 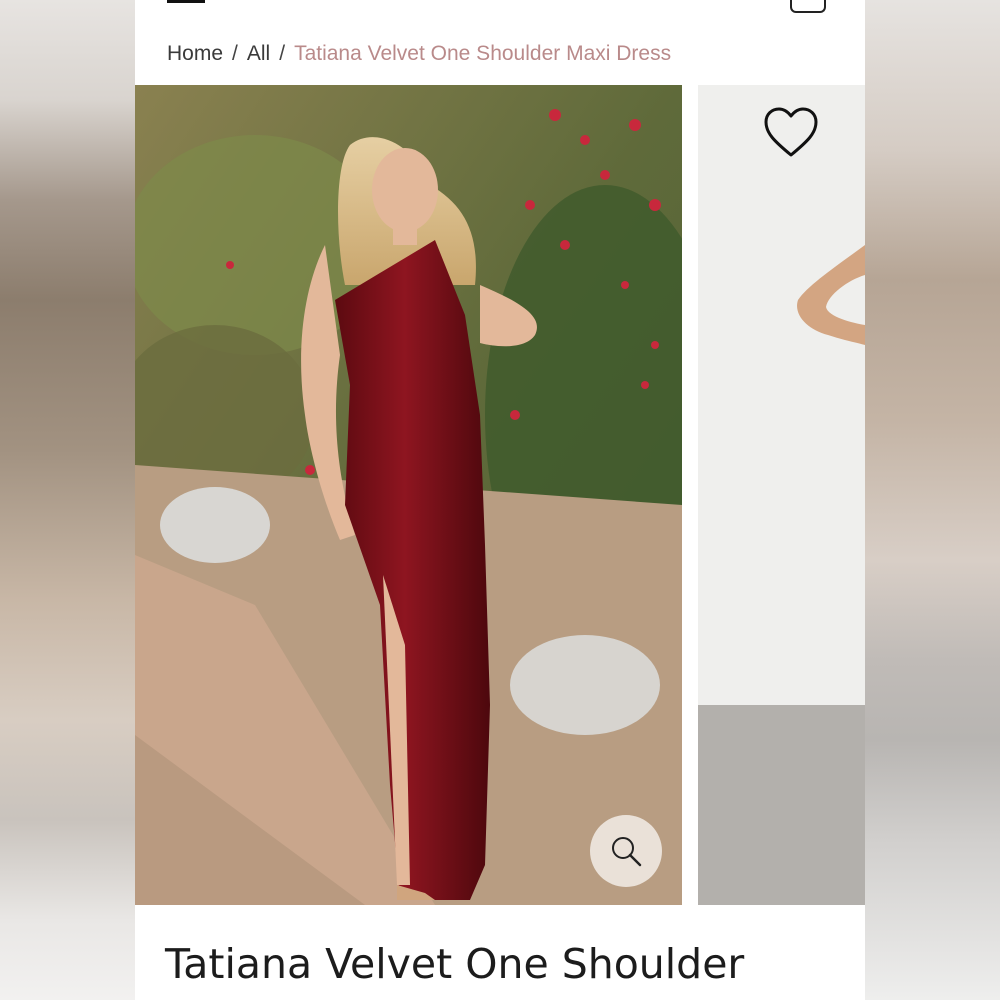 What do you see at coordinates (483, 53) in the screenshot?
I see `breadcrumb-current: Tatiana Velvet One Shoulder Maxi Dress` at bounding box center [483, 53].